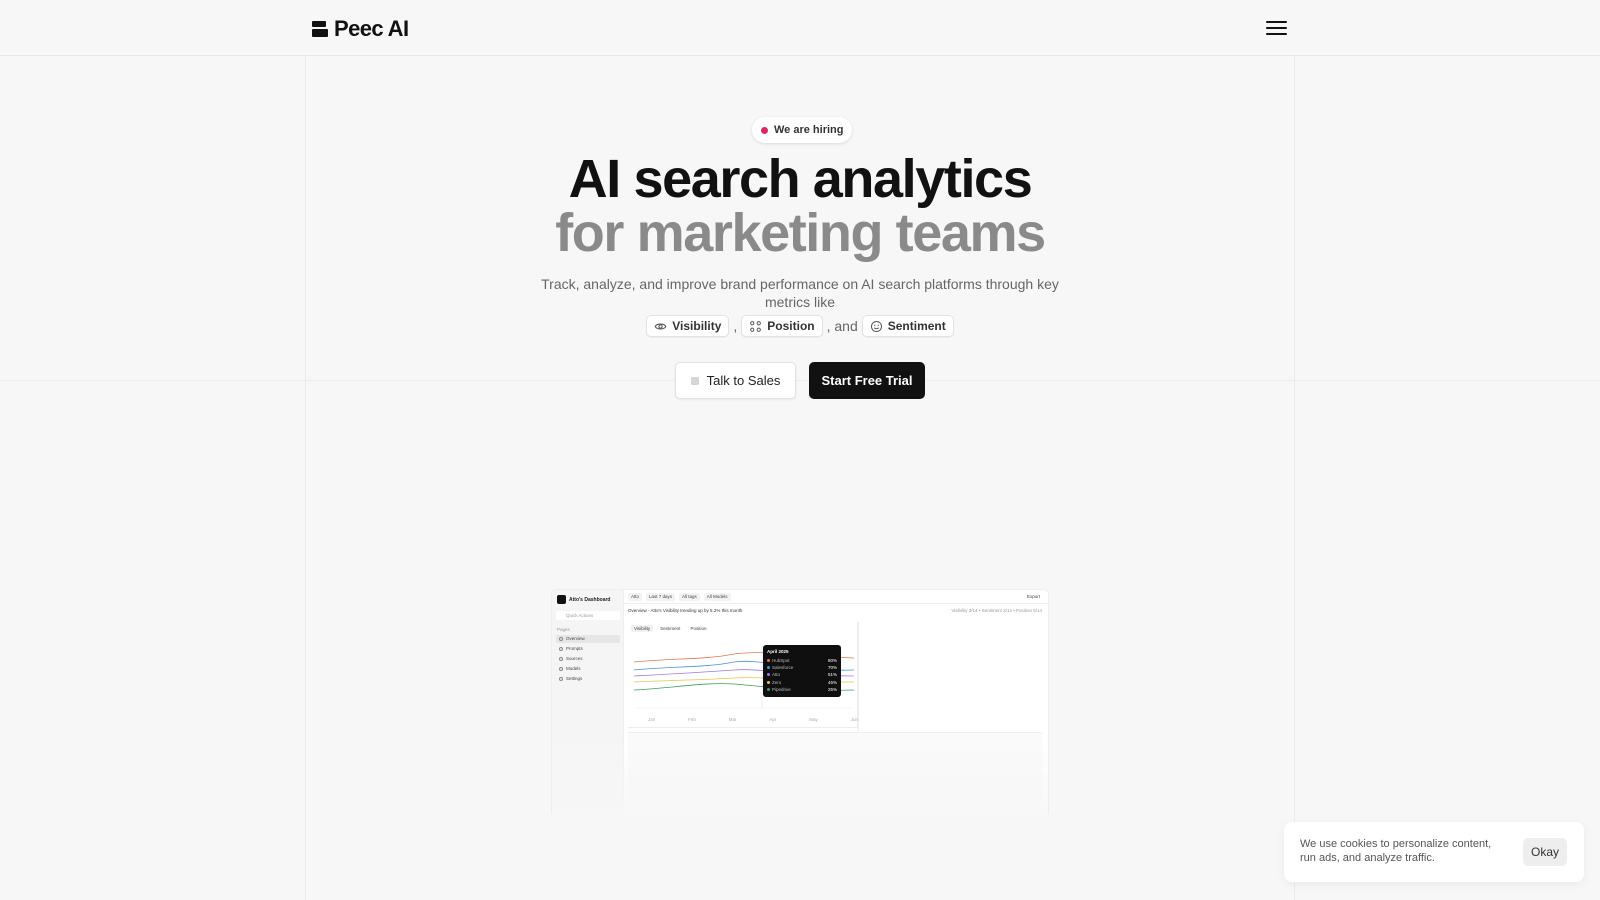  What do you see at coordinates (800, 179) in the screenshot?
I see `headline-line-1: AI search analytics` at bounding box center [800, 179].